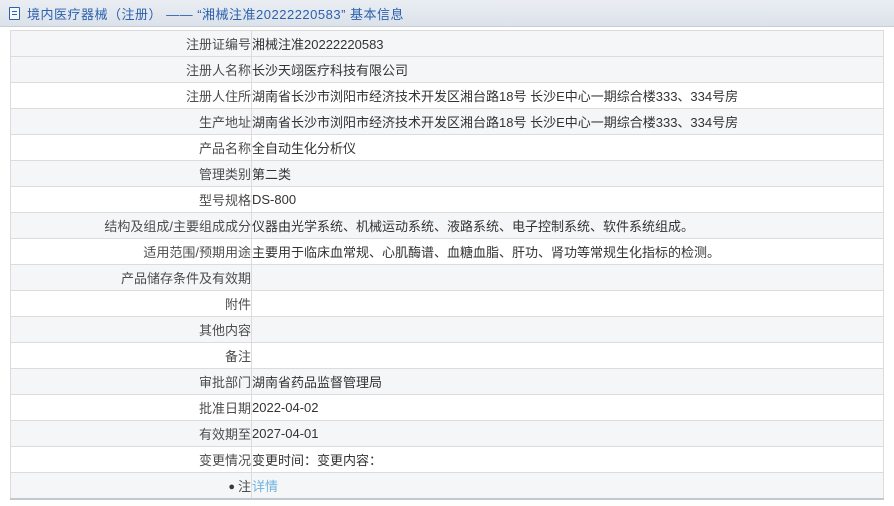  Describe the element at coordinates (131, 199) in the screenshot. I see `row-label: 型号规格` at that location.